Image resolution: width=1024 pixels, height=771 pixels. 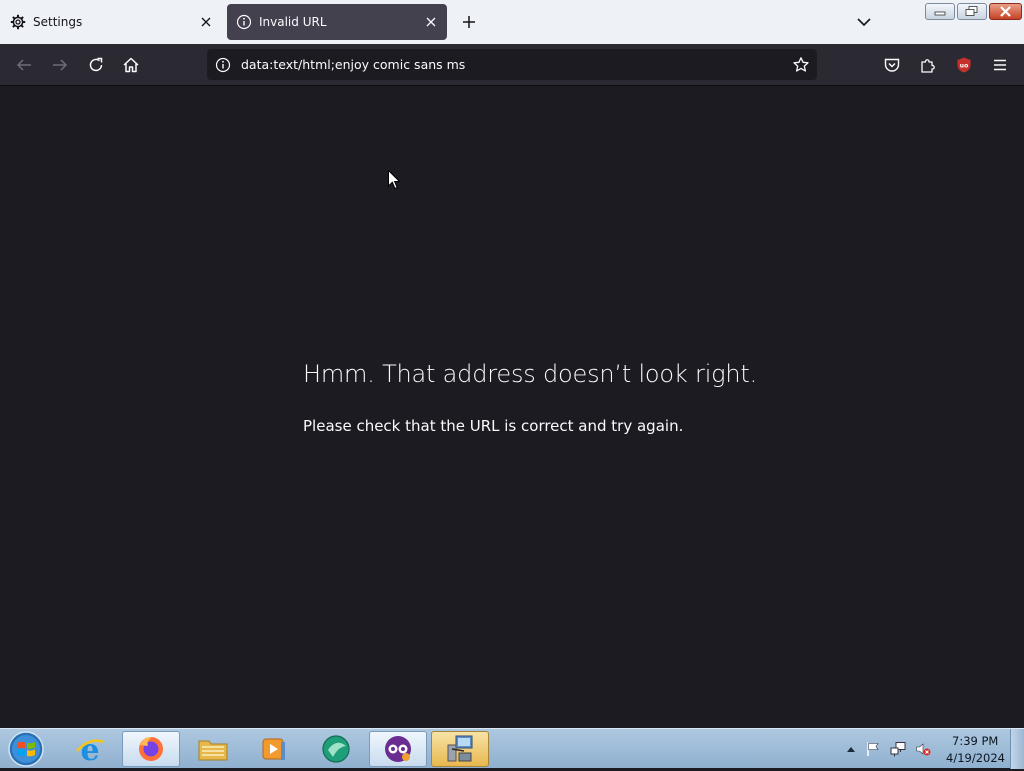 I want to click on info-icon, so click(x=244, y=22).